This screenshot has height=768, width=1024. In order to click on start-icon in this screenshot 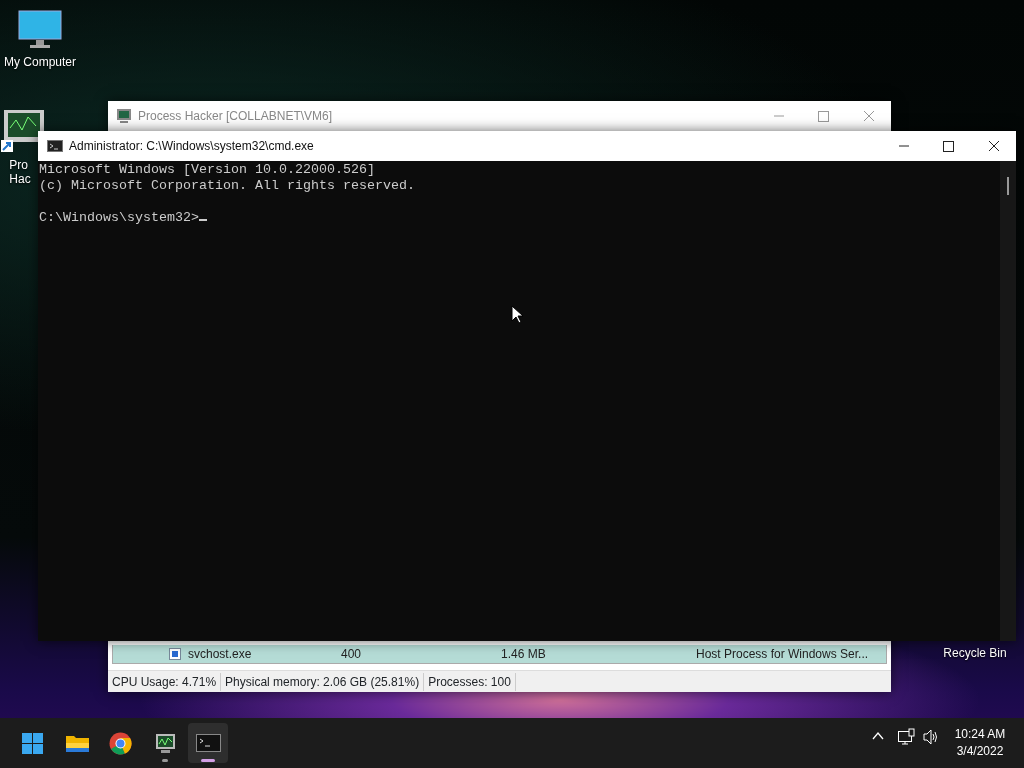, I will do `click(32, 743)`.